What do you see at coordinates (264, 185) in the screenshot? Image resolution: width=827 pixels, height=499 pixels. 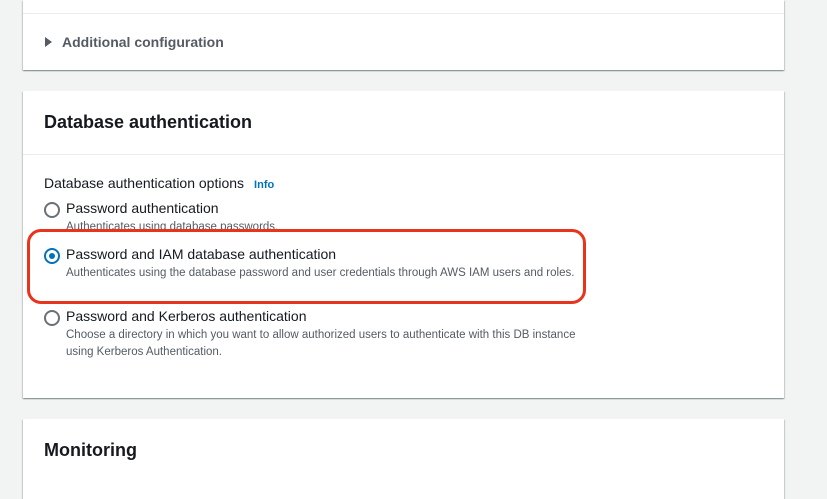 I see `info-link: Info` at bounding box center [264, 185].